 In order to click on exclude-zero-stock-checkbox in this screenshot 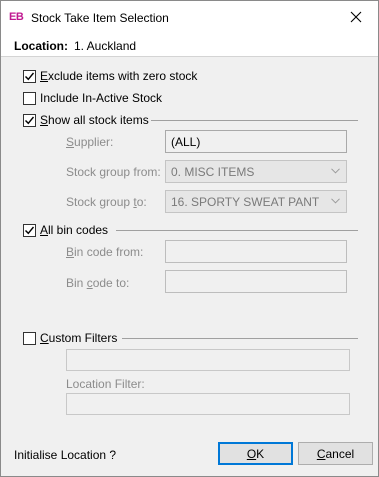, I will do `click(29, 76)`.